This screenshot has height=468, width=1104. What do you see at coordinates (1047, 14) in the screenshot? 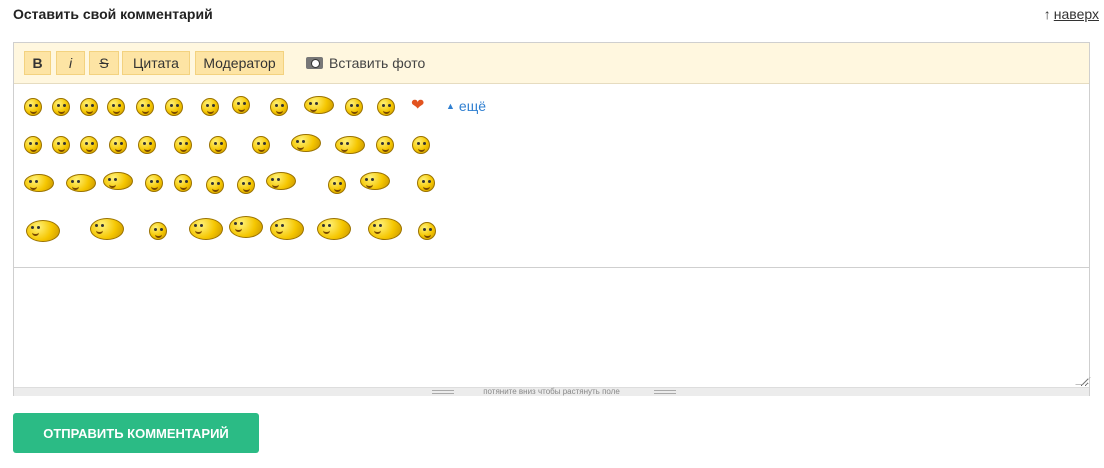
I see `arrow-up-icon: ↑` at bounding box center [1047, 14].